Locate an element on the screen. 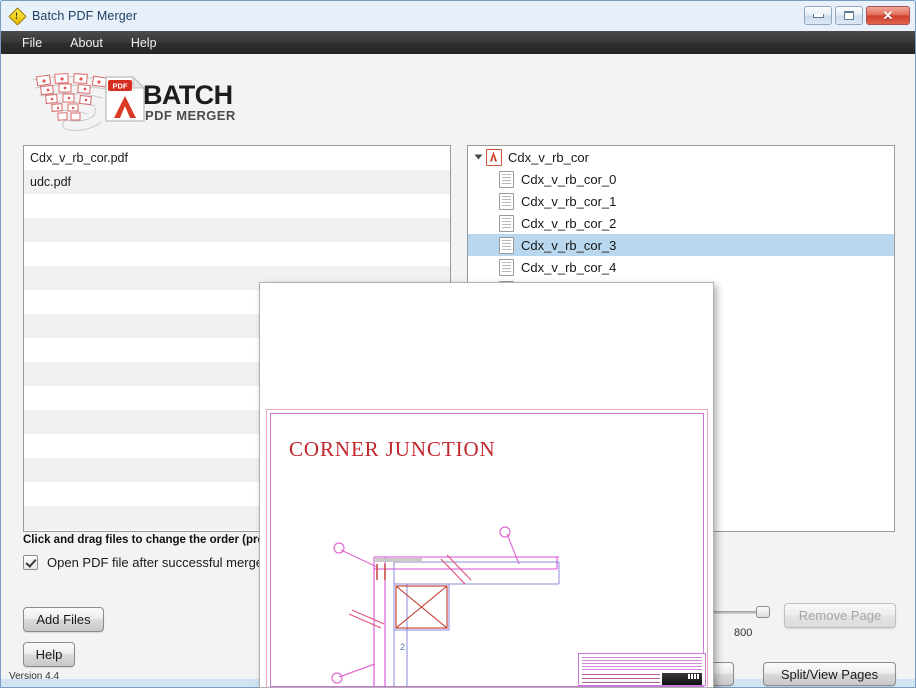 This screenshot has width=916, height=688. menu-item-about: About is located at coordinates (86, 43).